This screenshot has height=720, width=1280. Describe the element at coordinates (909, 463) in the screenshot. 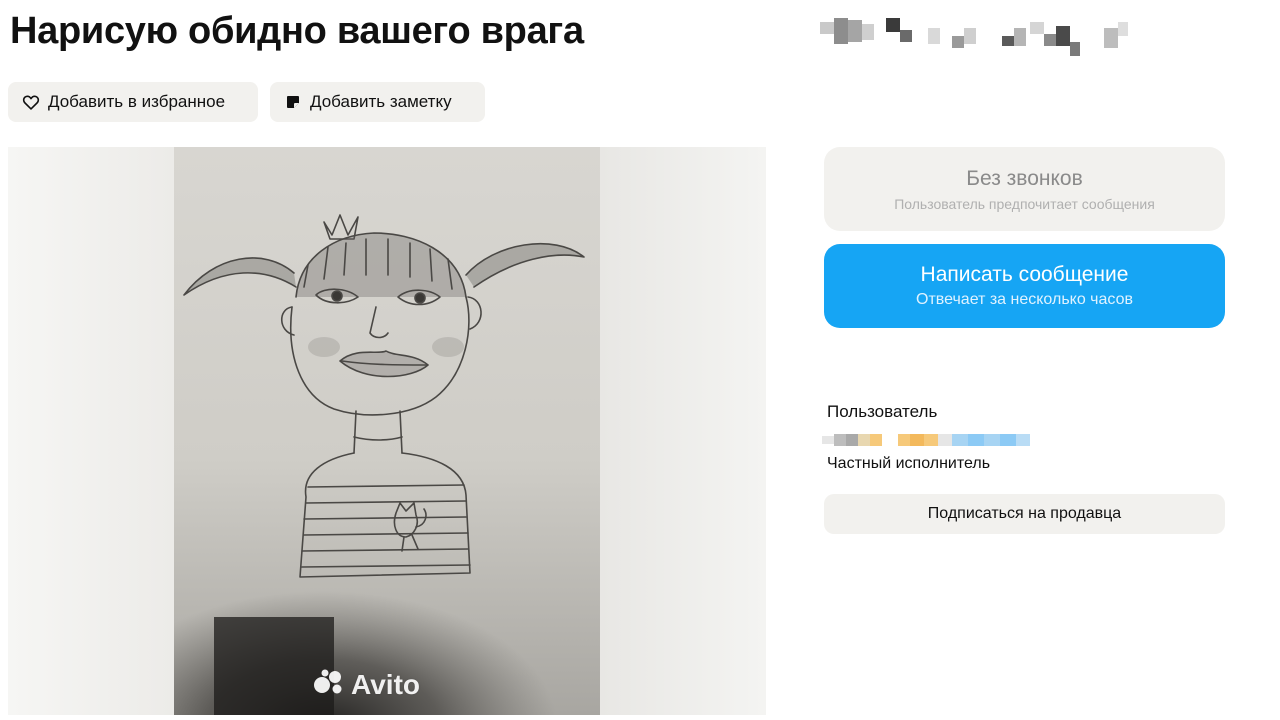

I see `seller-type: Частный исполнитель` at that location.